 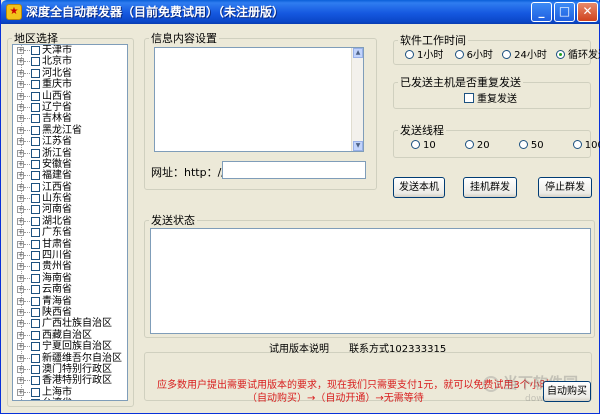 I want to click on message-textarea: ▲ ▼, so click(x=259, y=99).